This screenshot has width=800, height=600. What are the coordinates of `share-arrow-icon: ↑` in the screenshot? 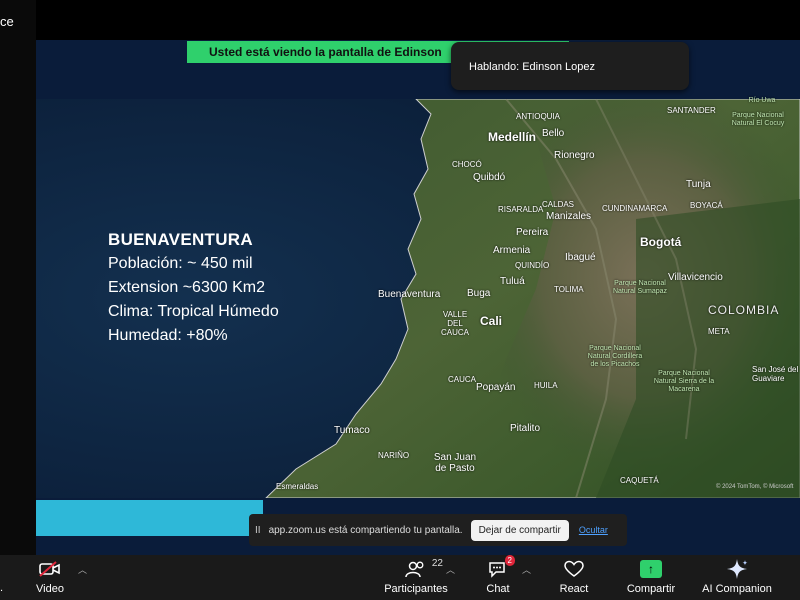 It's located at (651, 568).